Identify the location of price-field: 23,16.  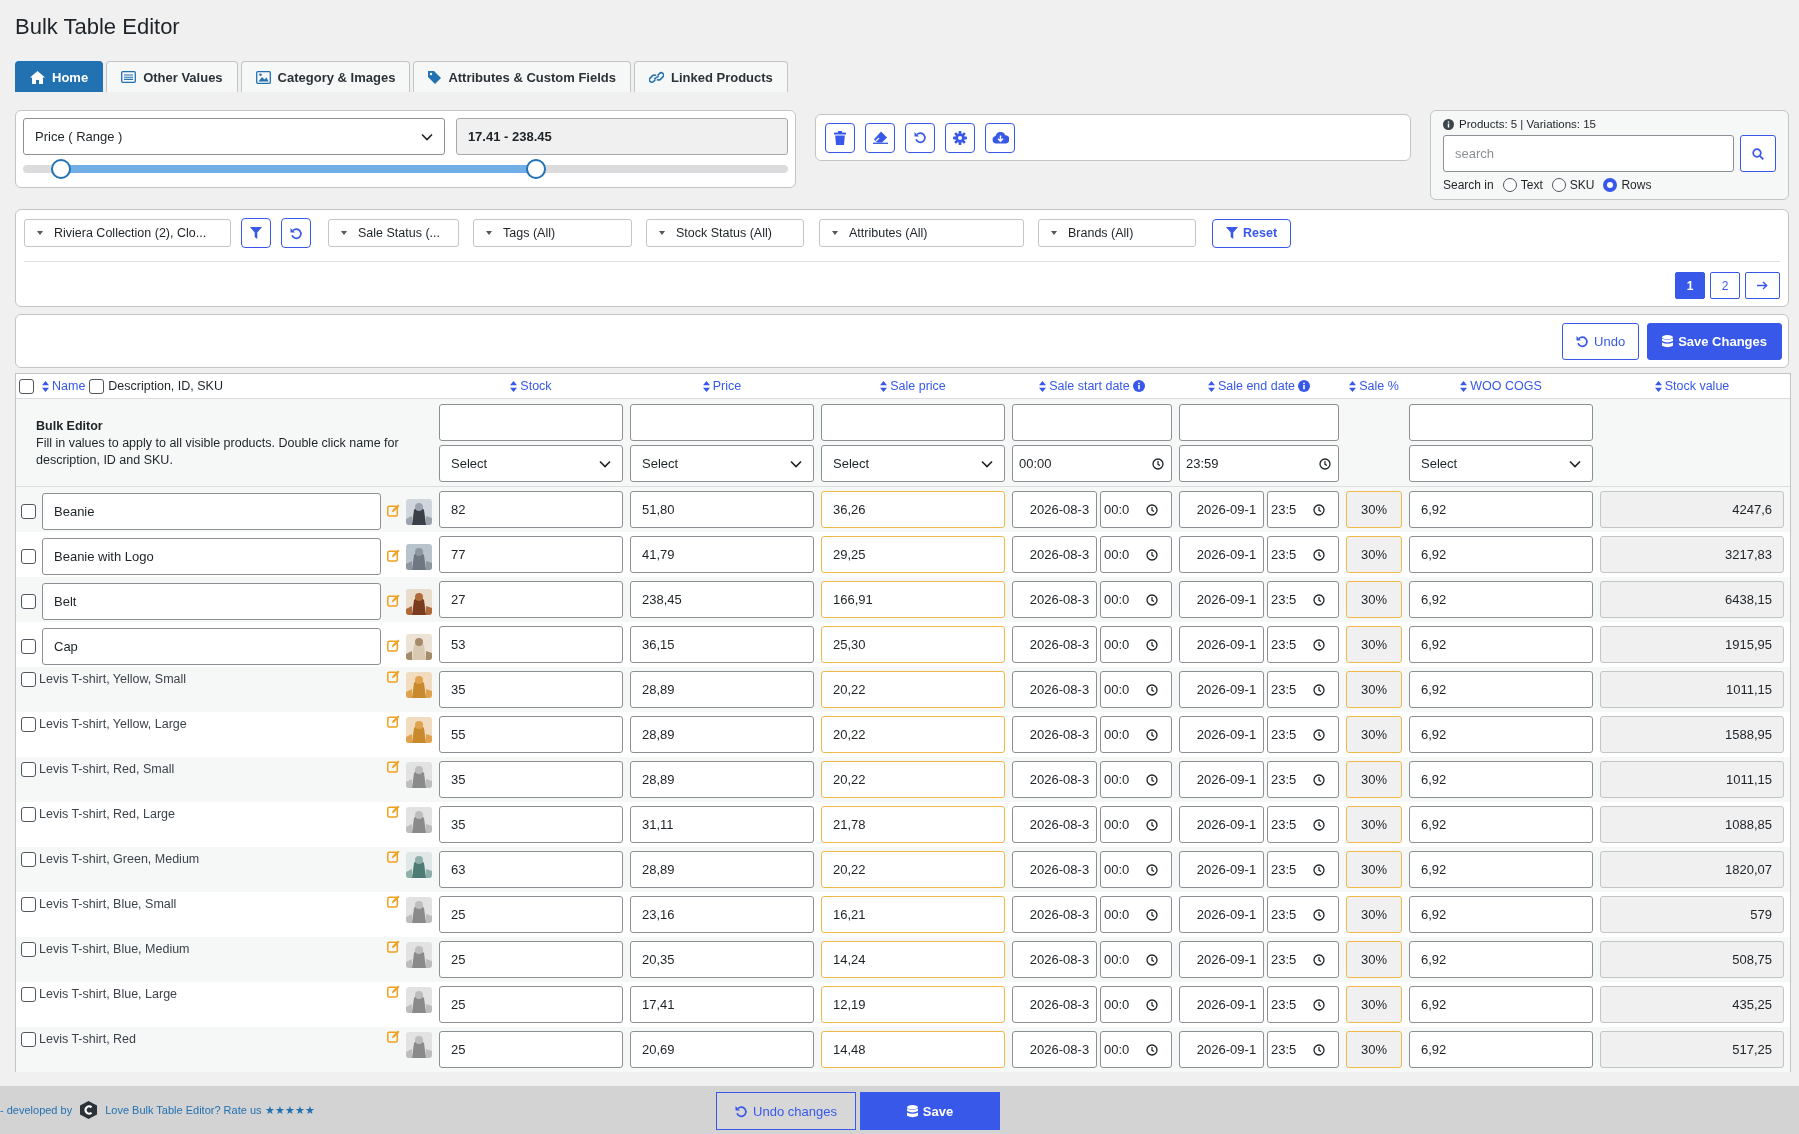
(722, 914).